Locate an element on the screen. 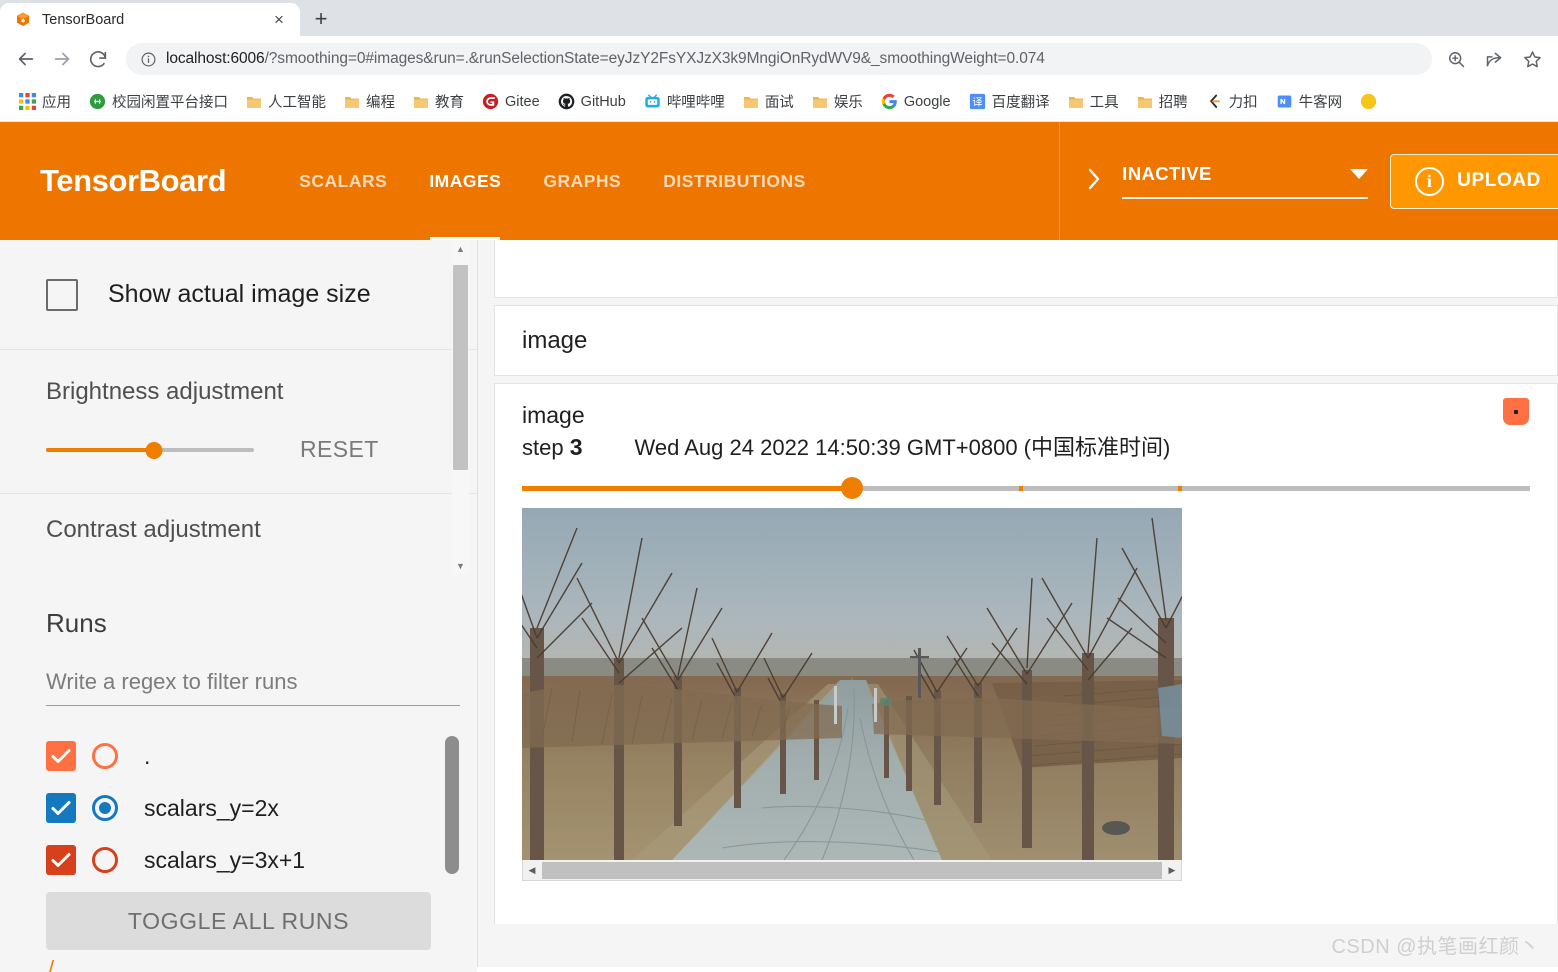 The width and height of the screenshot is (1558, 972). tab-title: TensorBoard is located at coordinates (83, 19).